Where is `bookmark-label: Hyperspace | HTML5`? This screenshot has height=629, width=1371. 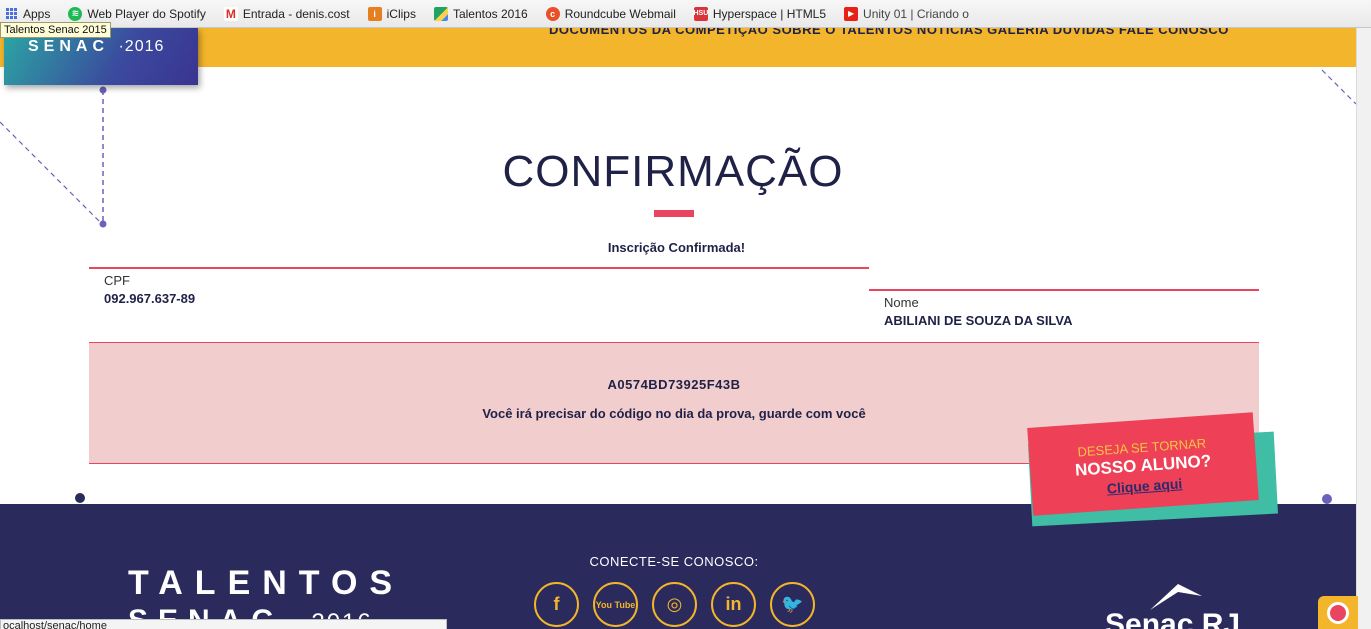
bookmark-label: Hyperspace | HTML5 is located at coordinates (769, 13).